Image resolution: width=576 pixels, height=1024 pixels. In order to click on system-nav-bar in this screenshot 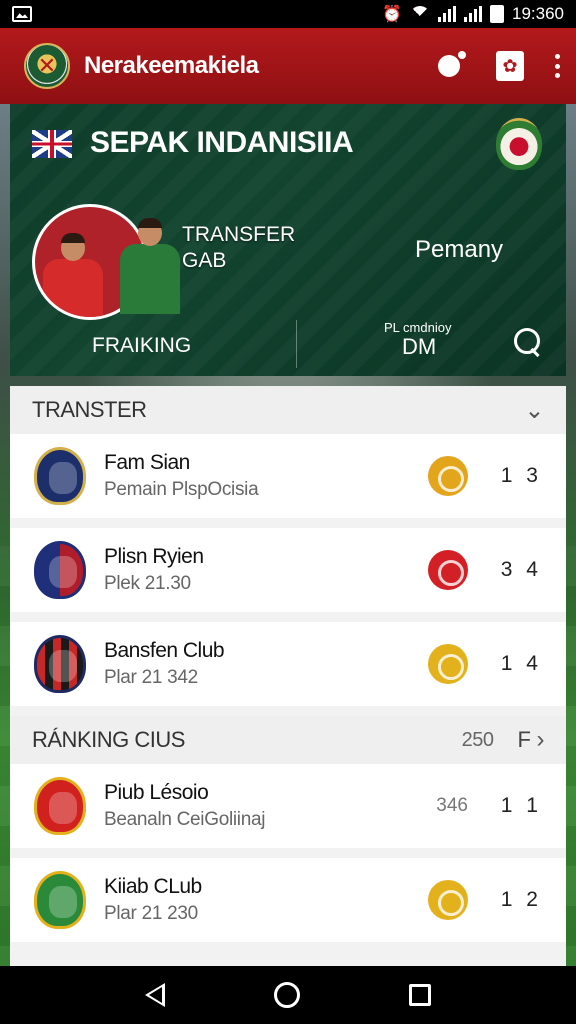, I will do `click(288, 995)`.